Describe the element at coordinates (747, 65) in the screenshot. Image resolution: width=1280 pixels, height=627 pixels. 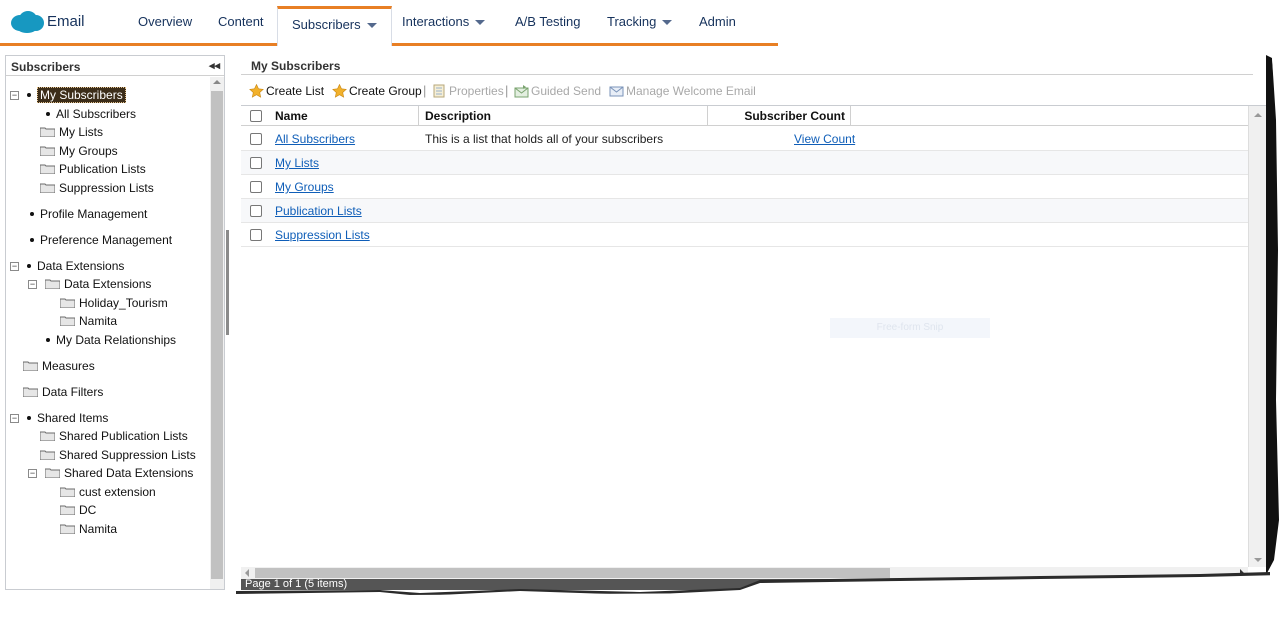
I see `page-title: My Subscribers` at that location.